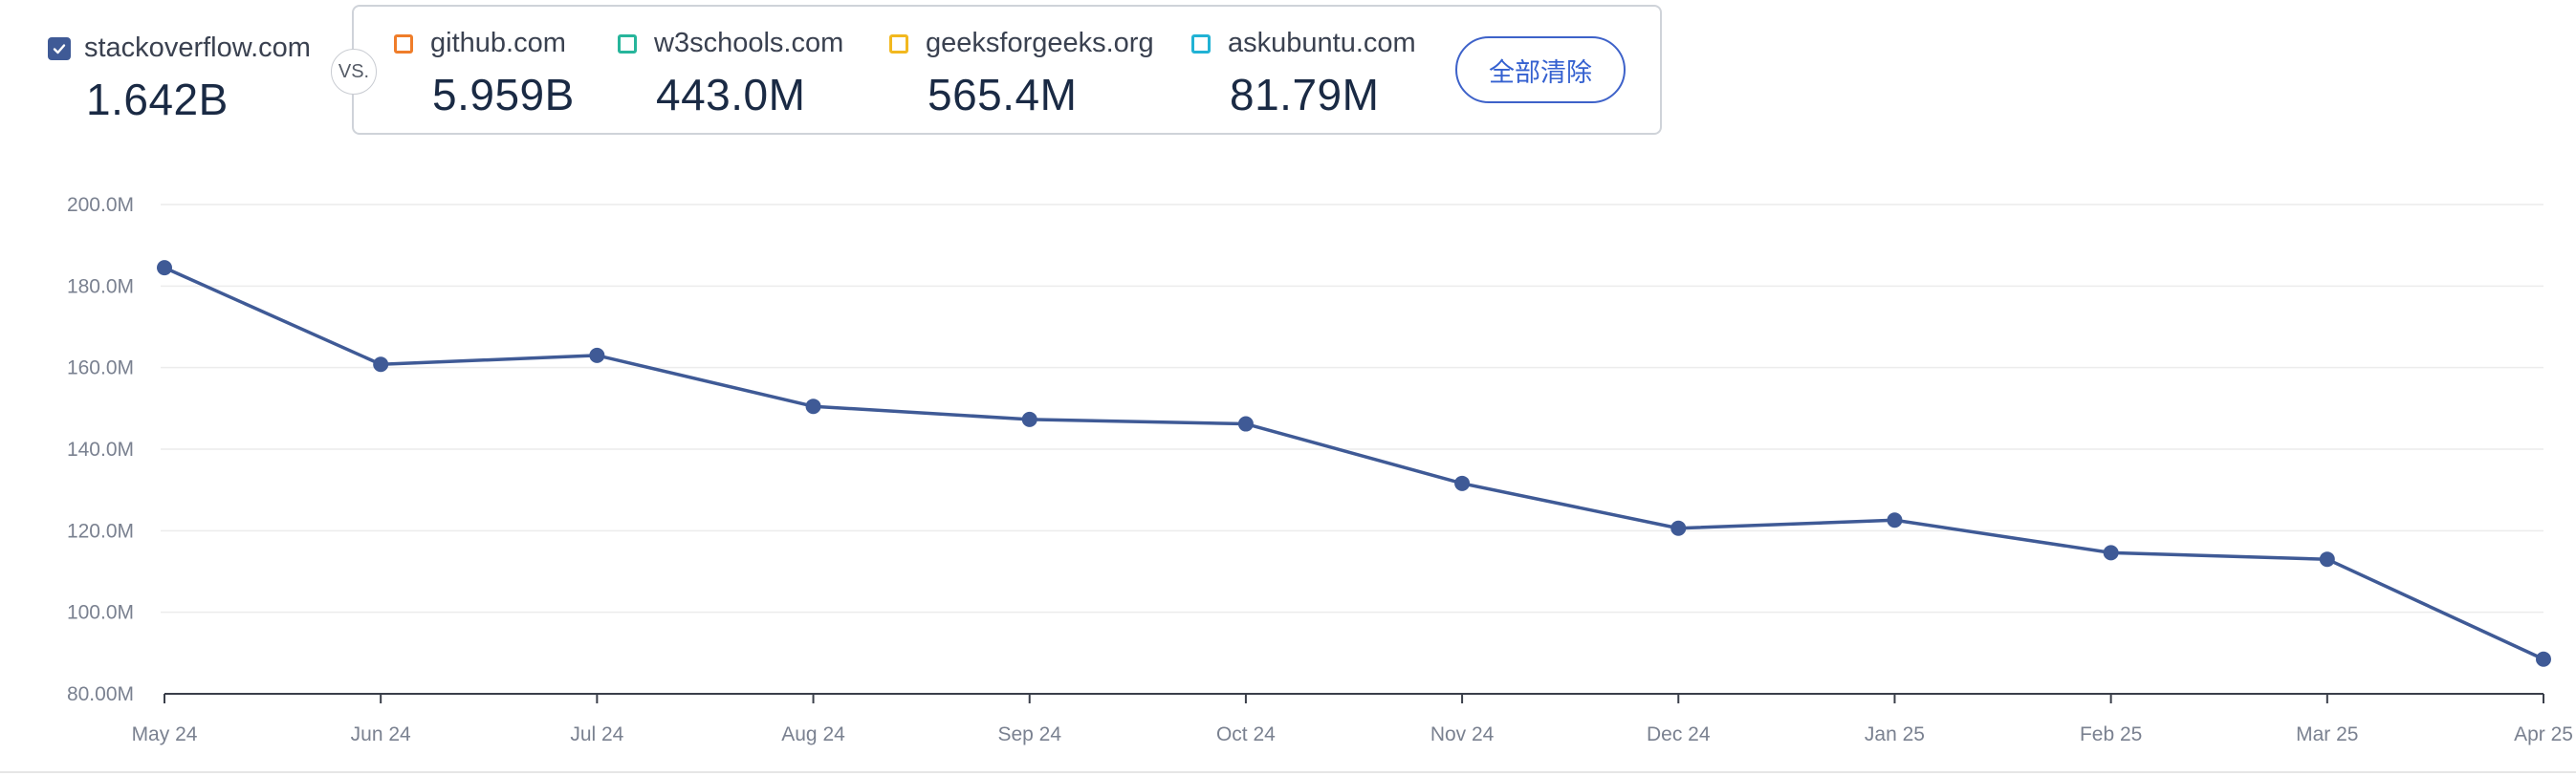  Describe the element at coordinates (2543, 734) in the screenshot. I see `x-tick-label: Apr 25` at that location.